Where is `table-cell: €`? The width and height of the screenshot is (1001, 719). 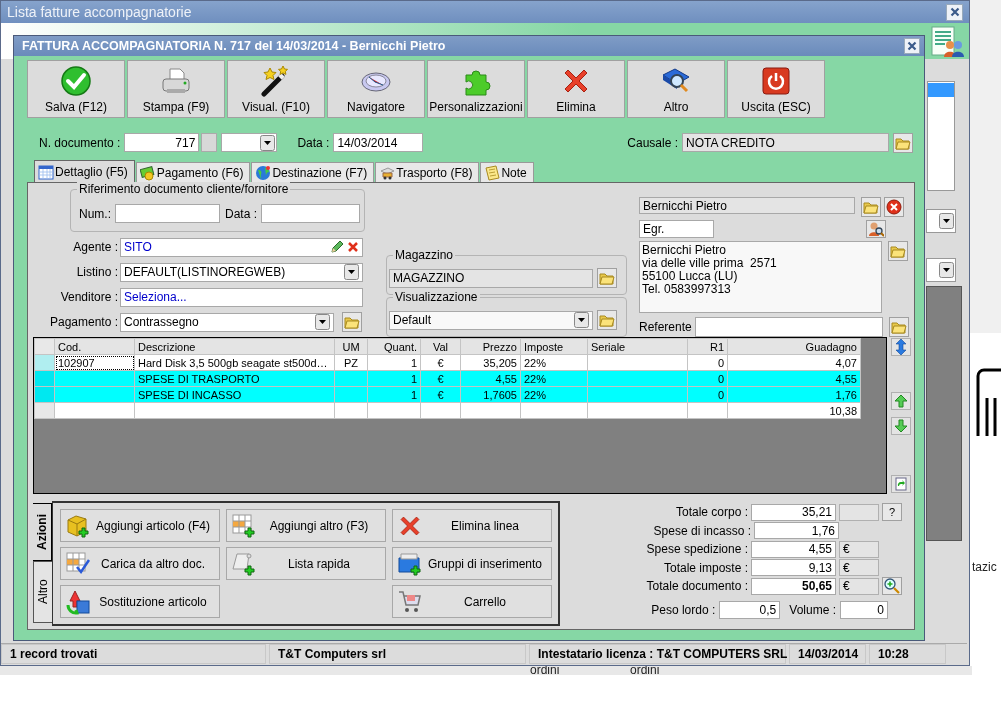 table-cell: € is located at coordinates (440, 362).